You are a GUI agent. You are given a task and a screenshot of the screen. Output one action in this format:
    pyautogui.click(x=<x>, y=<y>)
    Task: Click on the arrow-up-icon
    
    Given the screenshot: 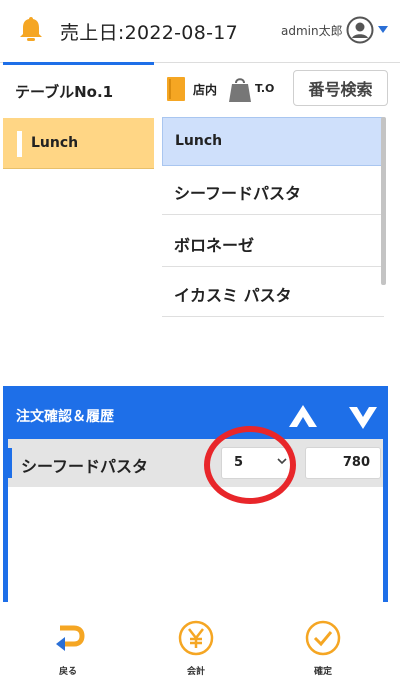 What is the action you would take?
    pyautogui.click(x=303, y=417)
    